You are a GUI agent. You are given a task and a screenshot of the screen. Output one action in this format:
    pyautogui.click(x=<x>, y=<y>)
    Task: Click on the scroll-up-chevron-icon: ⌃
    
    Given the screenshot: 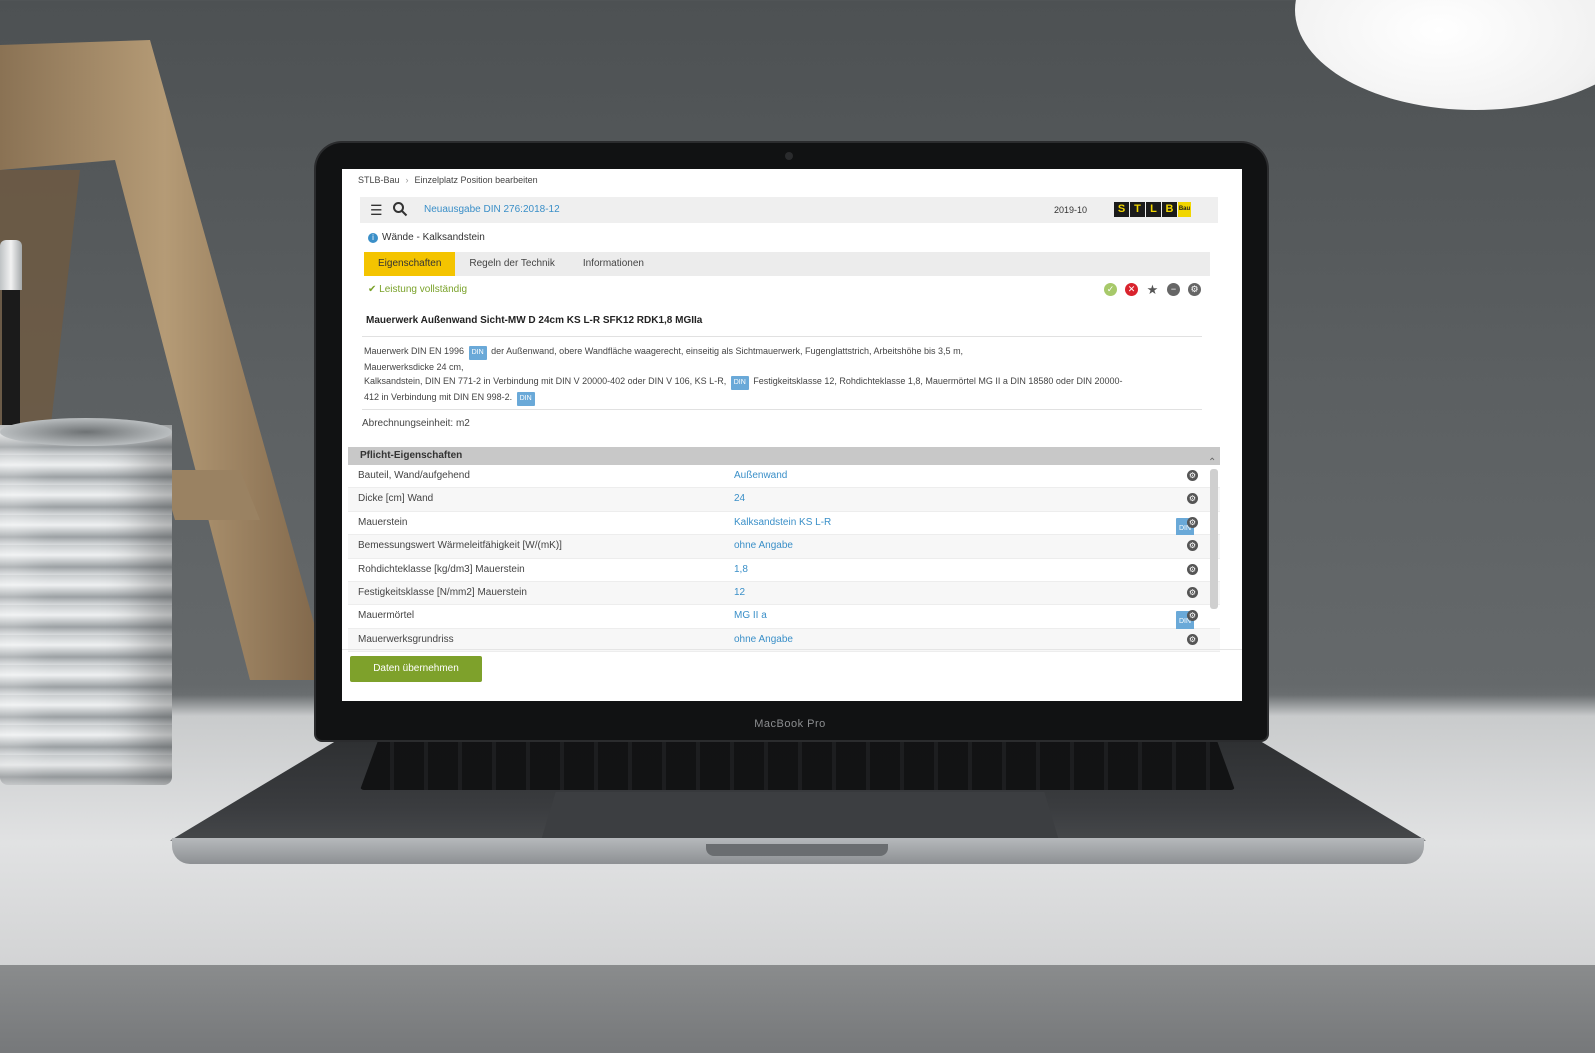 What is the action you would take?
    pyautogui.click(x=1212, y=462)
    